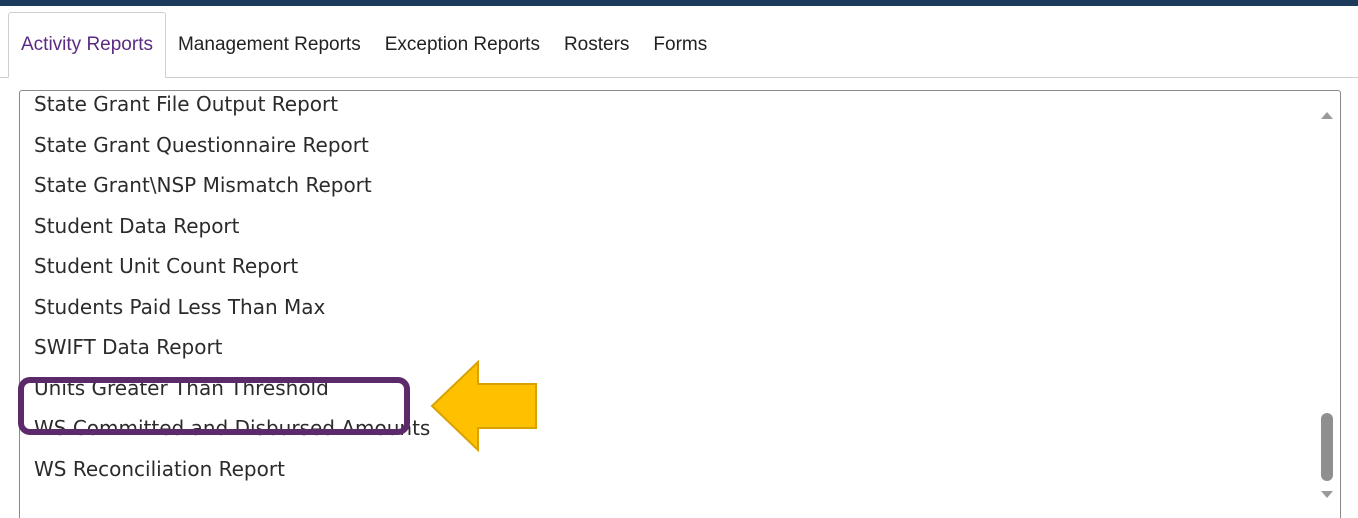  I want to click on list-item-state-grant-questionnaire-report: State Grant Questionnaire Report, so click(225, 145).